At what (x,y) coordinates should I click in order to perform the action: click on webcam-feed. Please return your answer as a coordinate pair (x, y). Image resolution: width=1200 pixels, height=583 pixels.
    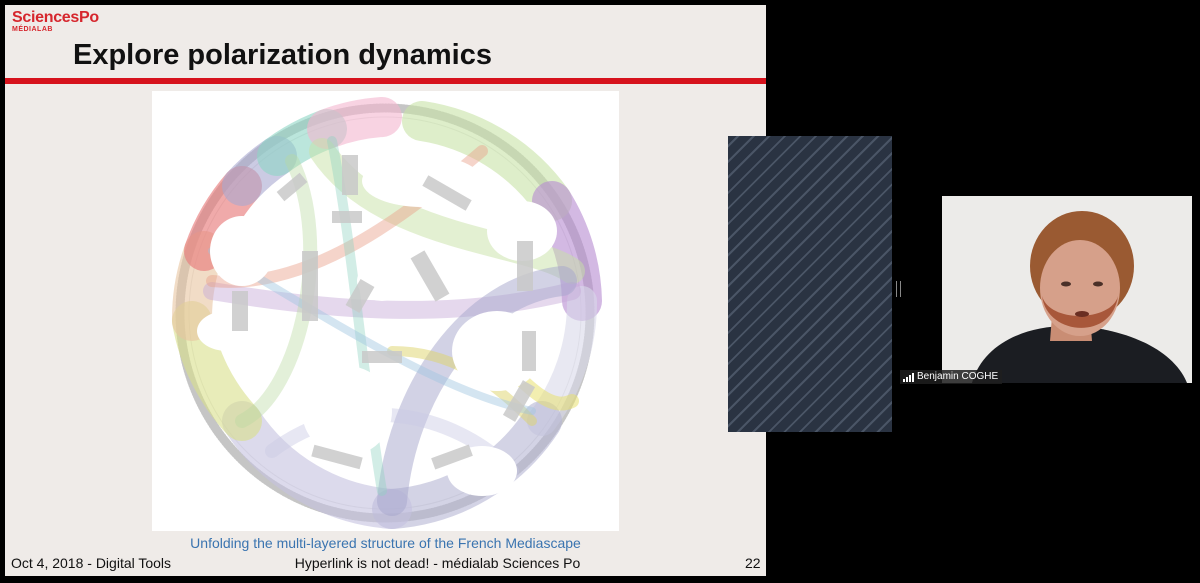
    Looking at the image, I should click on (1067, 289).